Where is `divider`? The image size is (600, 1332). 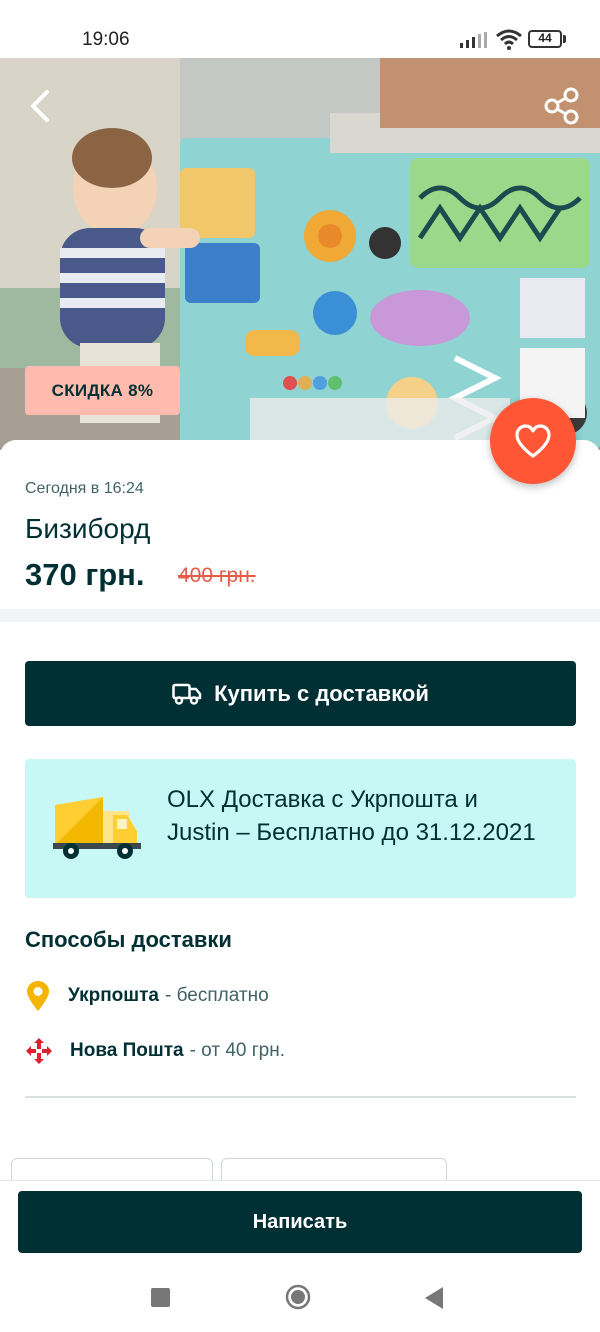 divider is located at coordinates (300, 1097).